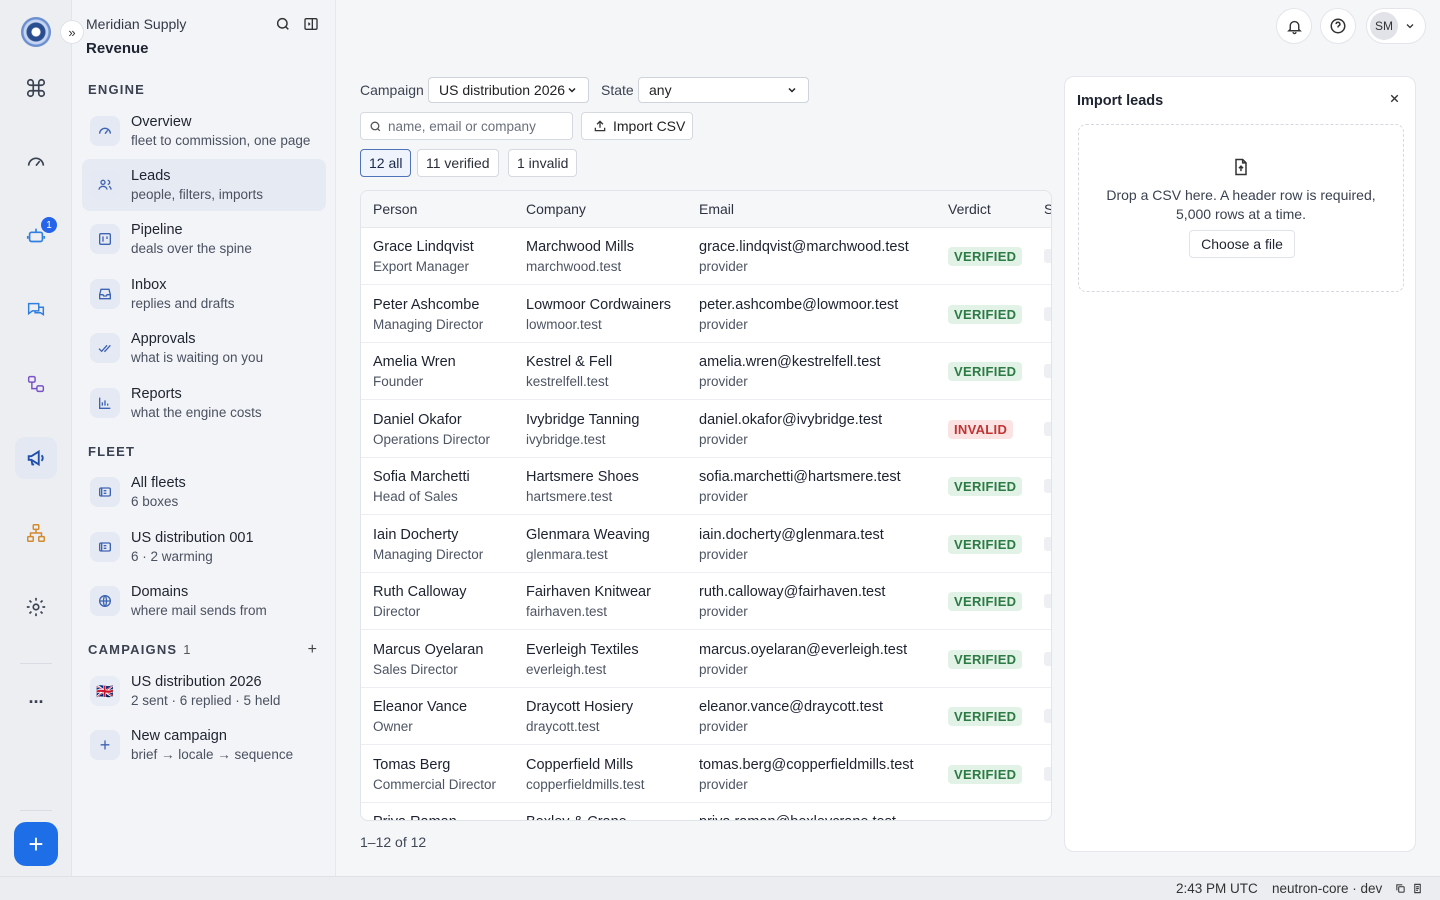  I want to click on column-person: Person, so click(395, 209).